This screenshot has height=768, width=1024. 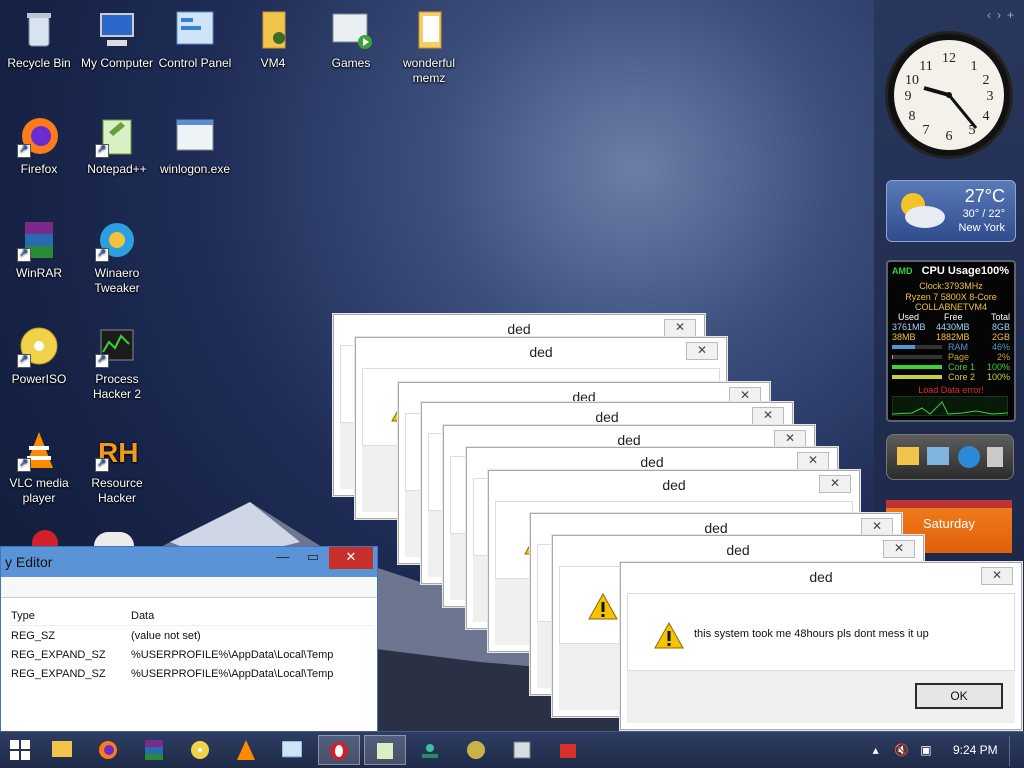 I want to click on cpu-percent: 100%, so click(x=994, y=271).